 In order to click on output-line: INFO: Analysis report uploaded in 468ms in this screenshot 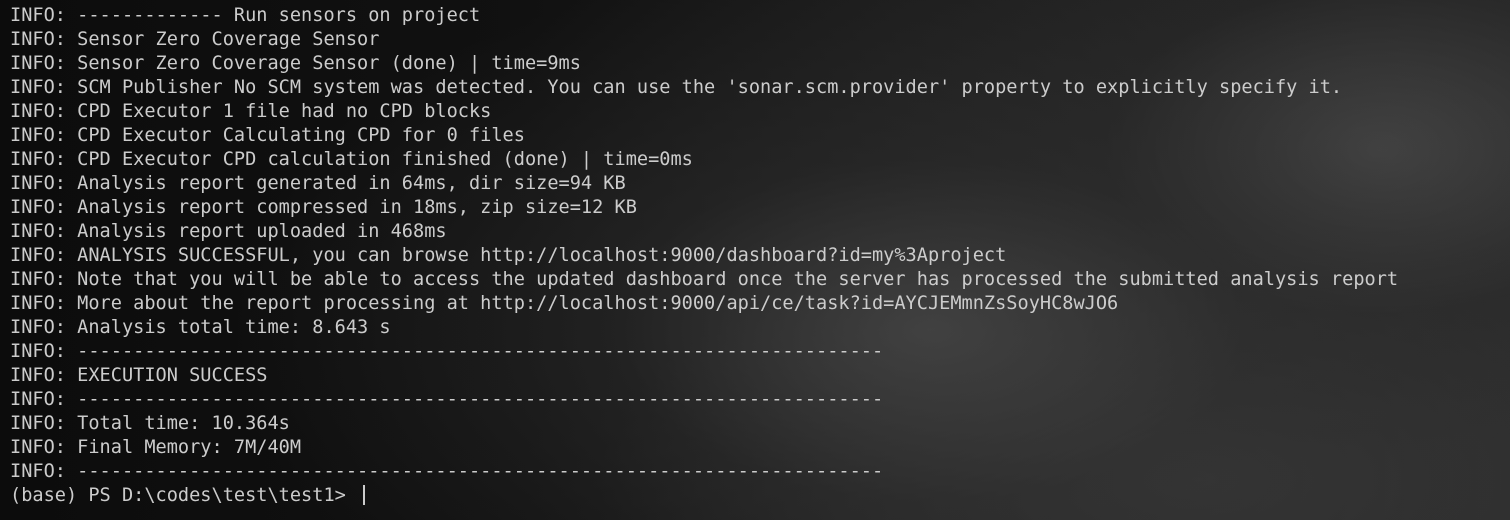, I will do `click(228, 231)`.